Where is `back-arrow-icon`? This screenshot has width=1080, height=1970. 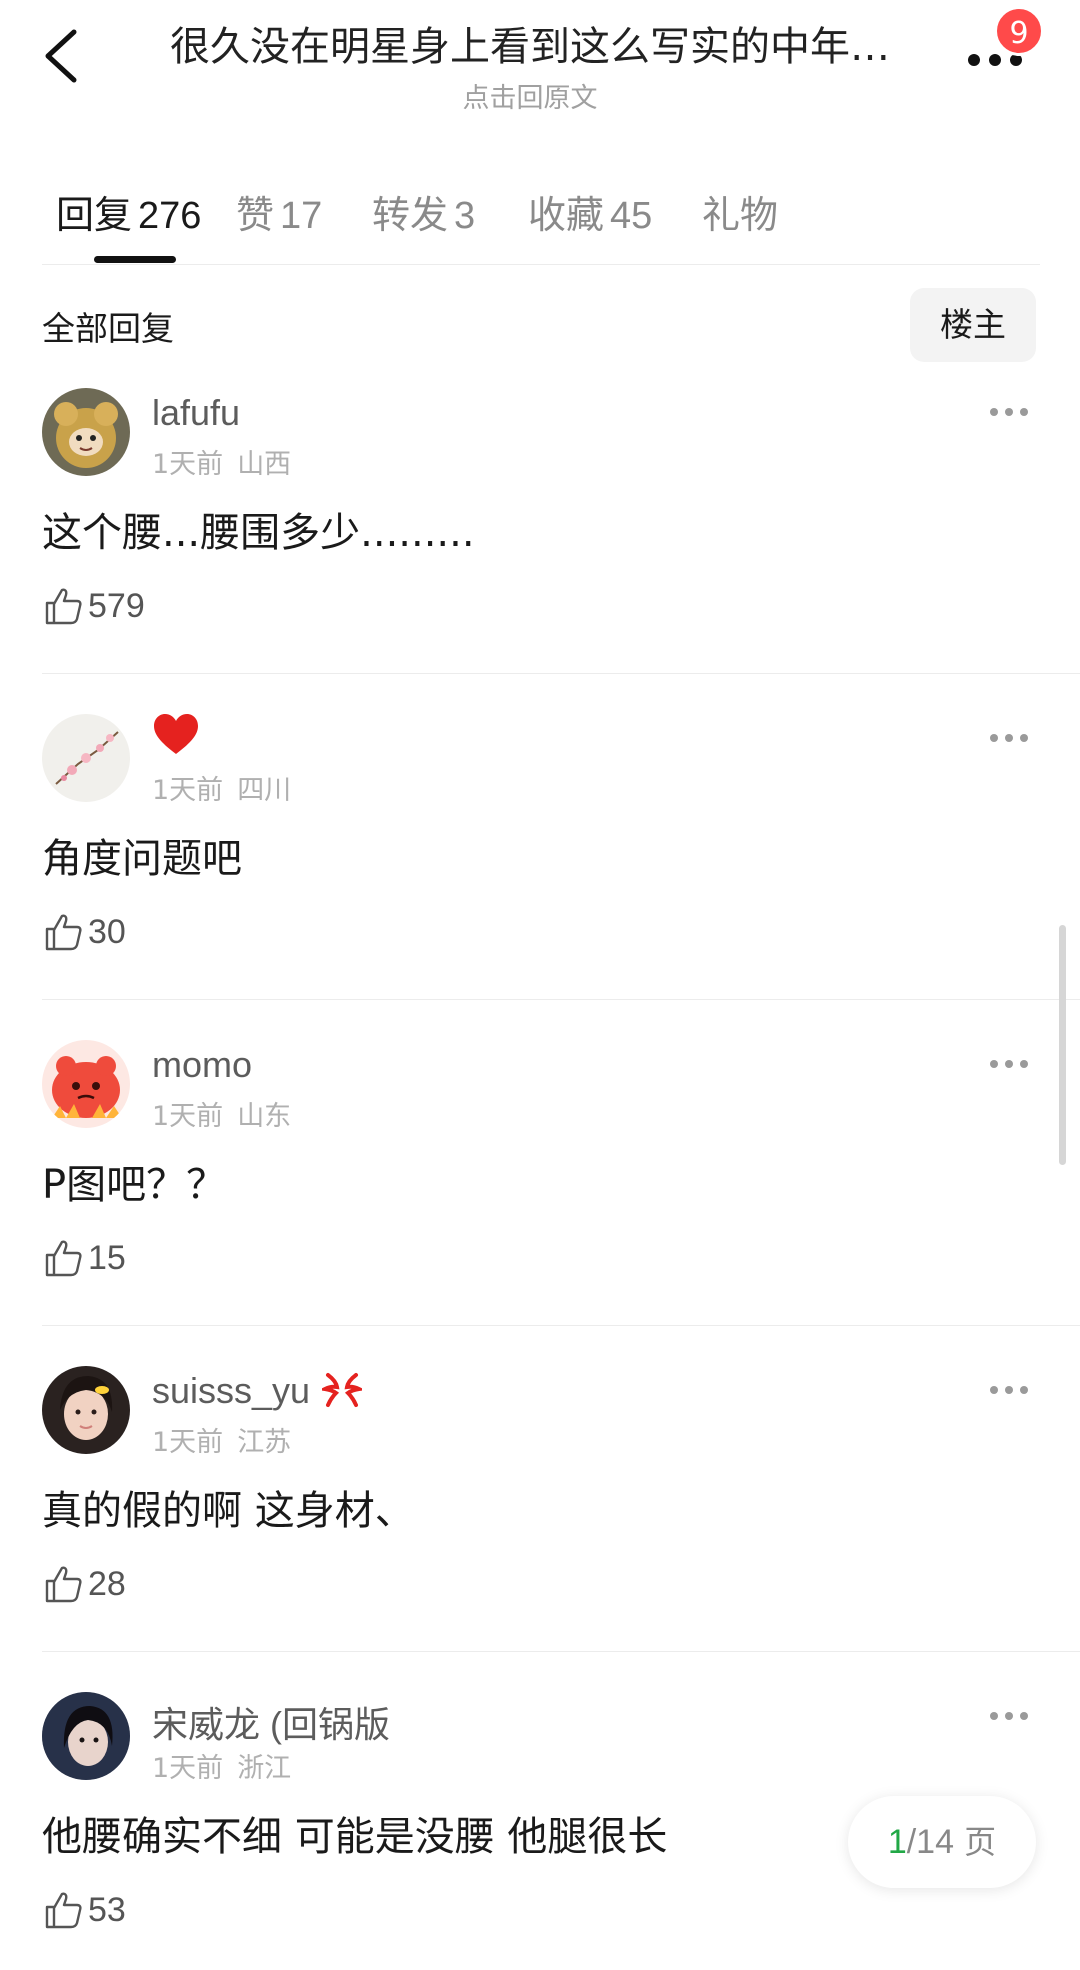 back-arrow-icon is located at coordinates (61, 56).